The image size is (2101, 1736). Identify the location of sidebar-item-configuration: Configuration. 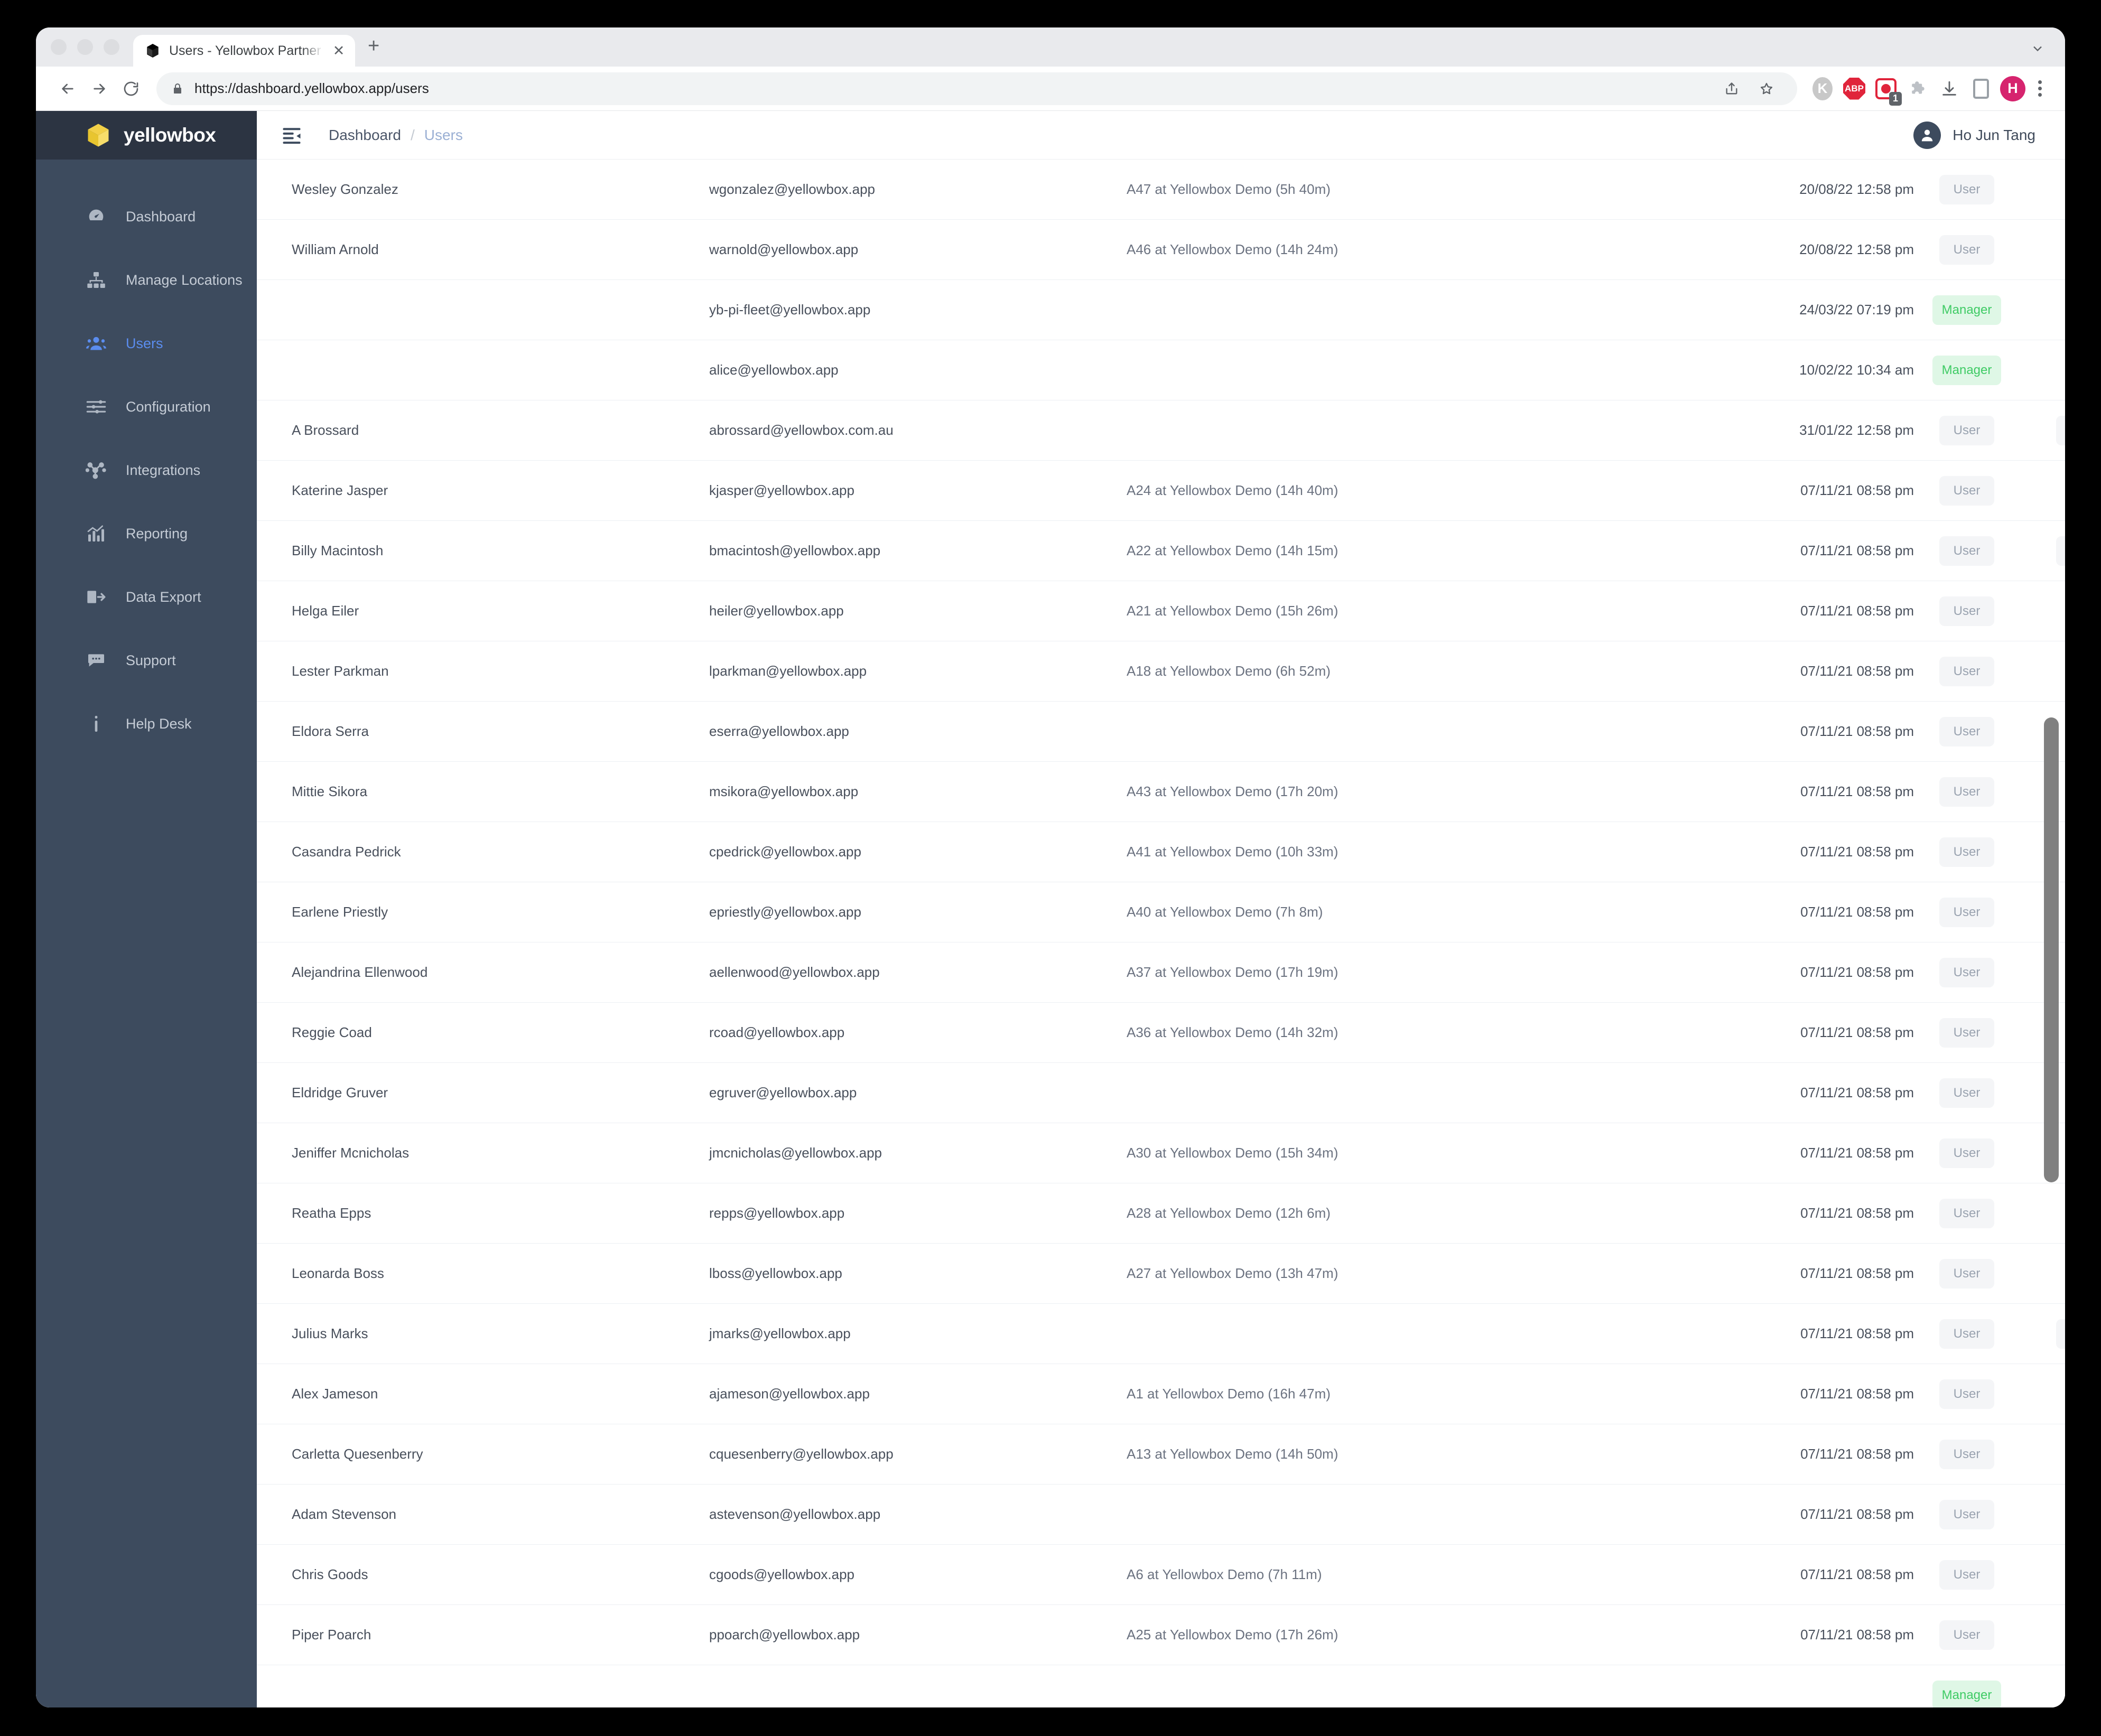
(146, 406).